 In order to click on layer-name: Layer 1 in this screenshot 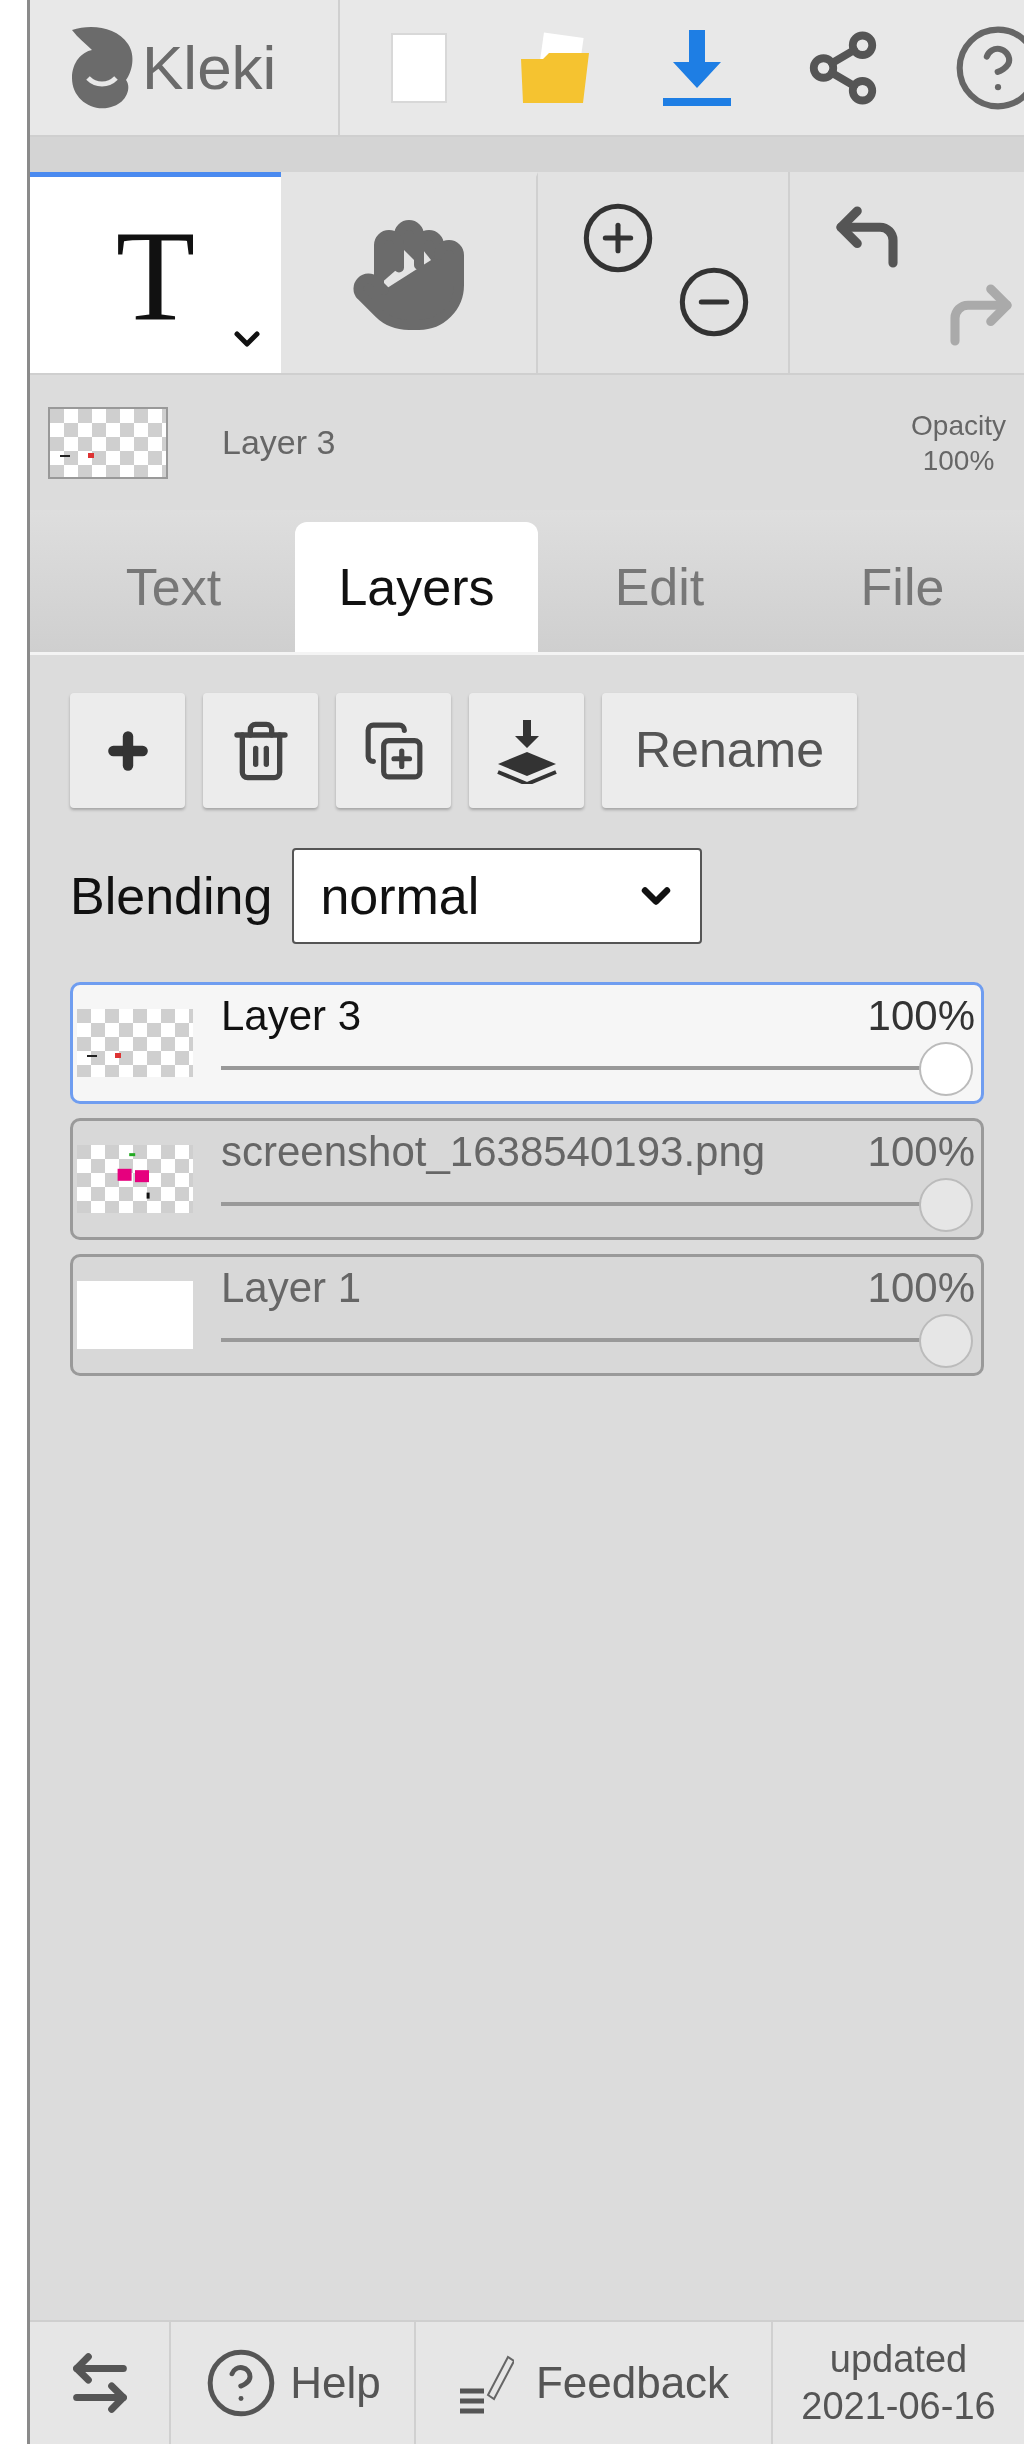, I will do `click(291, 1287)`.